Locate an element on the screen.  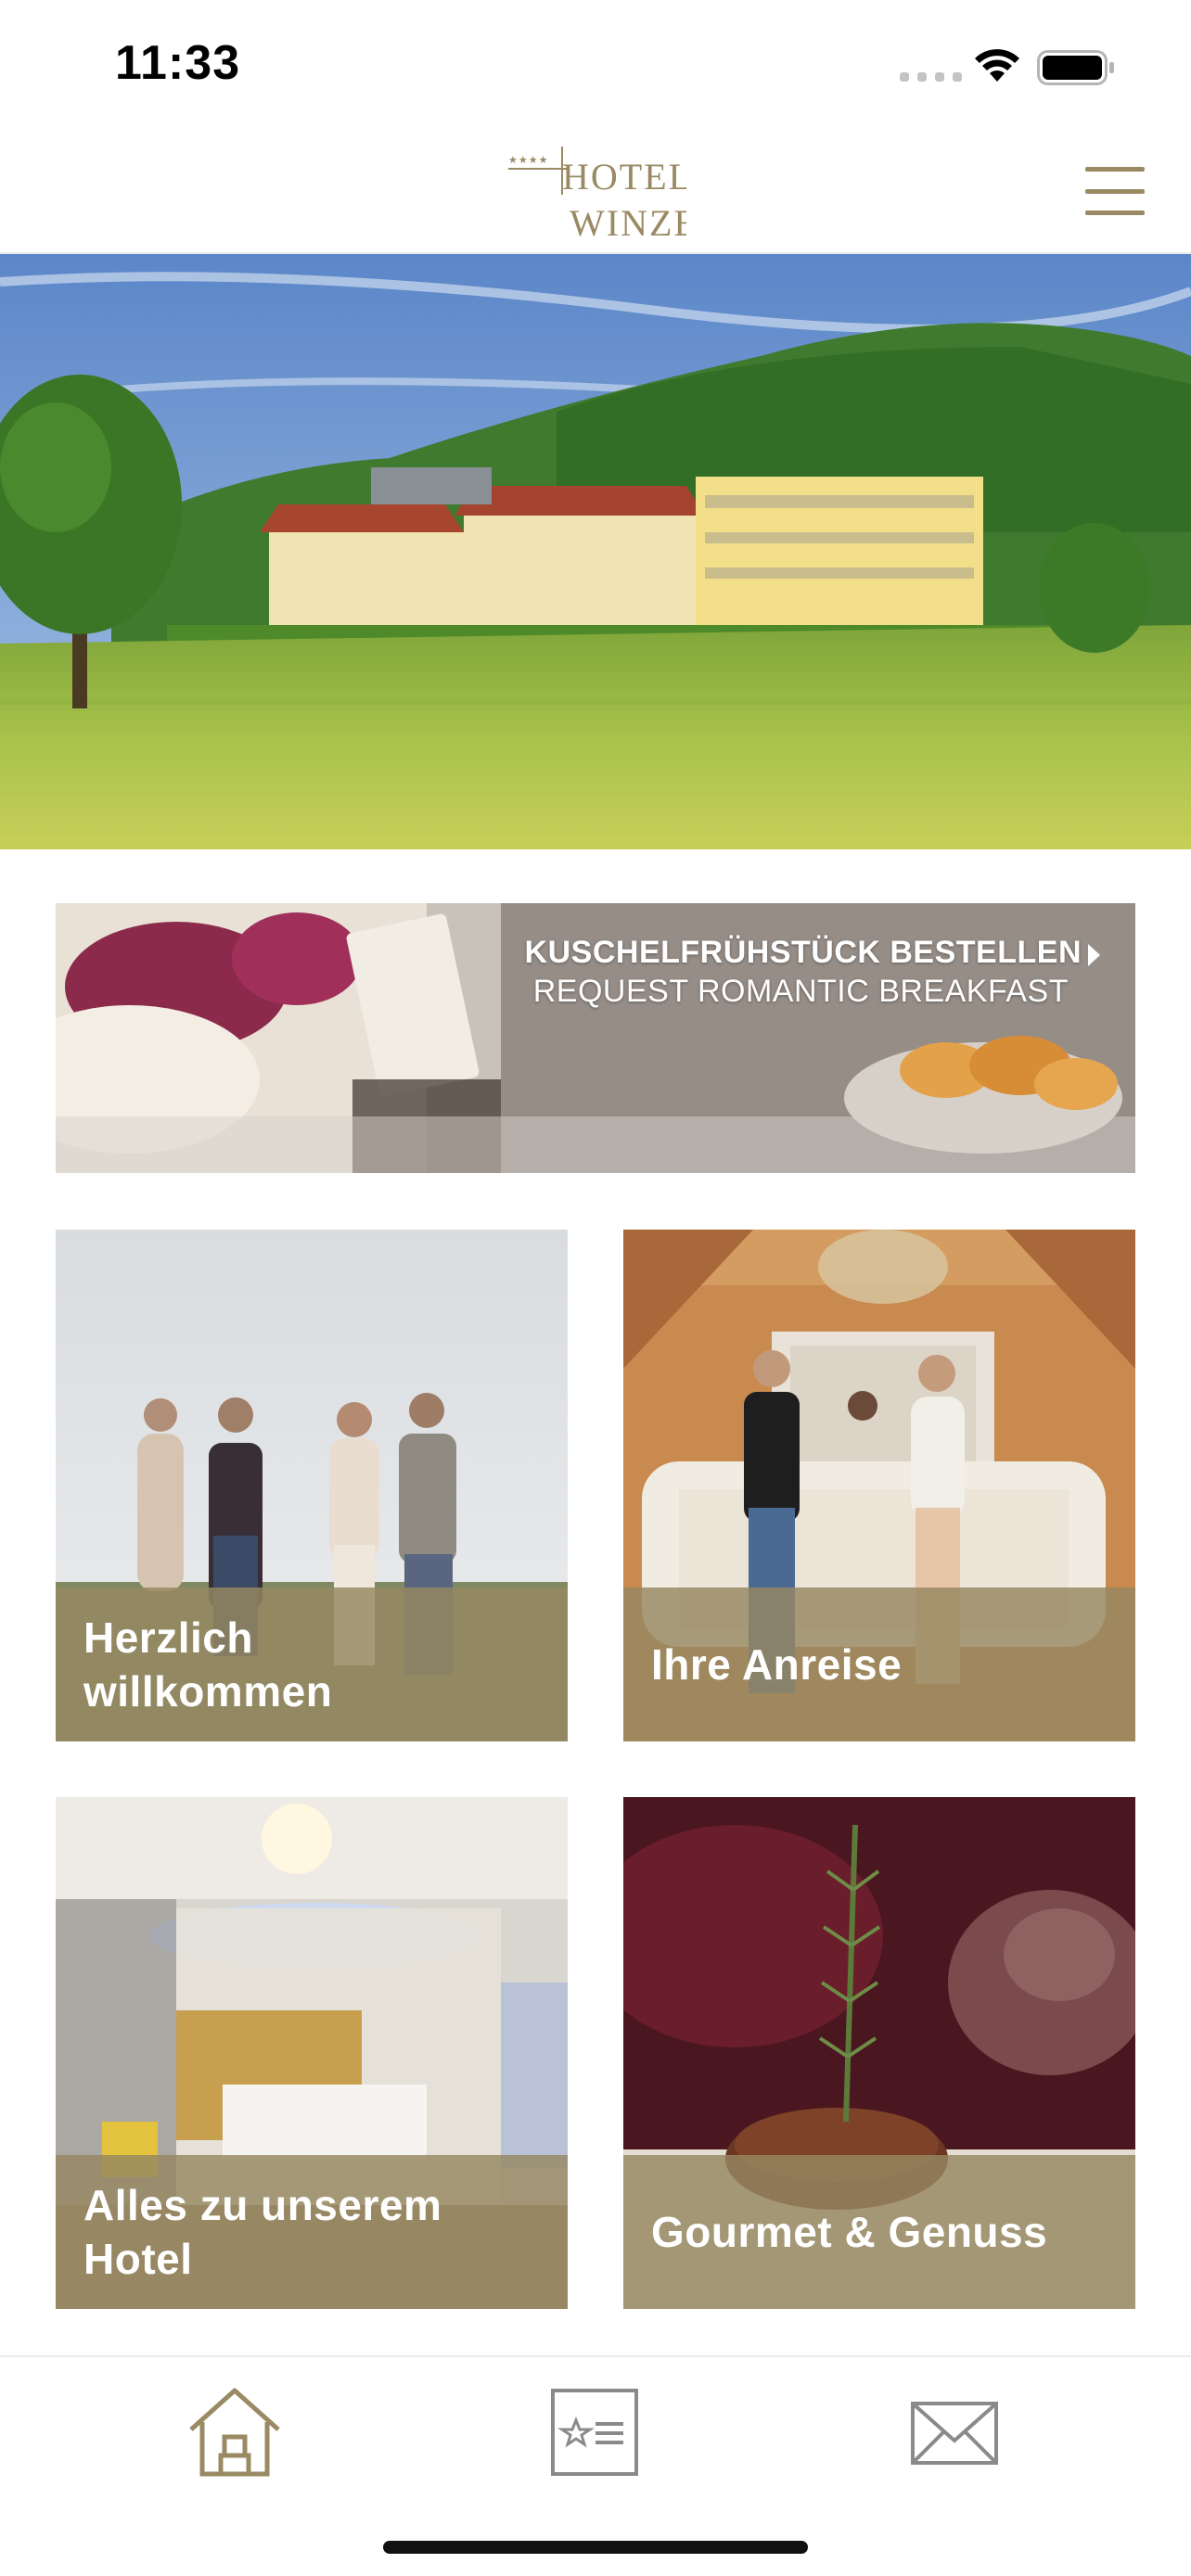
tile-label: Gourmet & Genuss is located at coordinates (849, 2232).